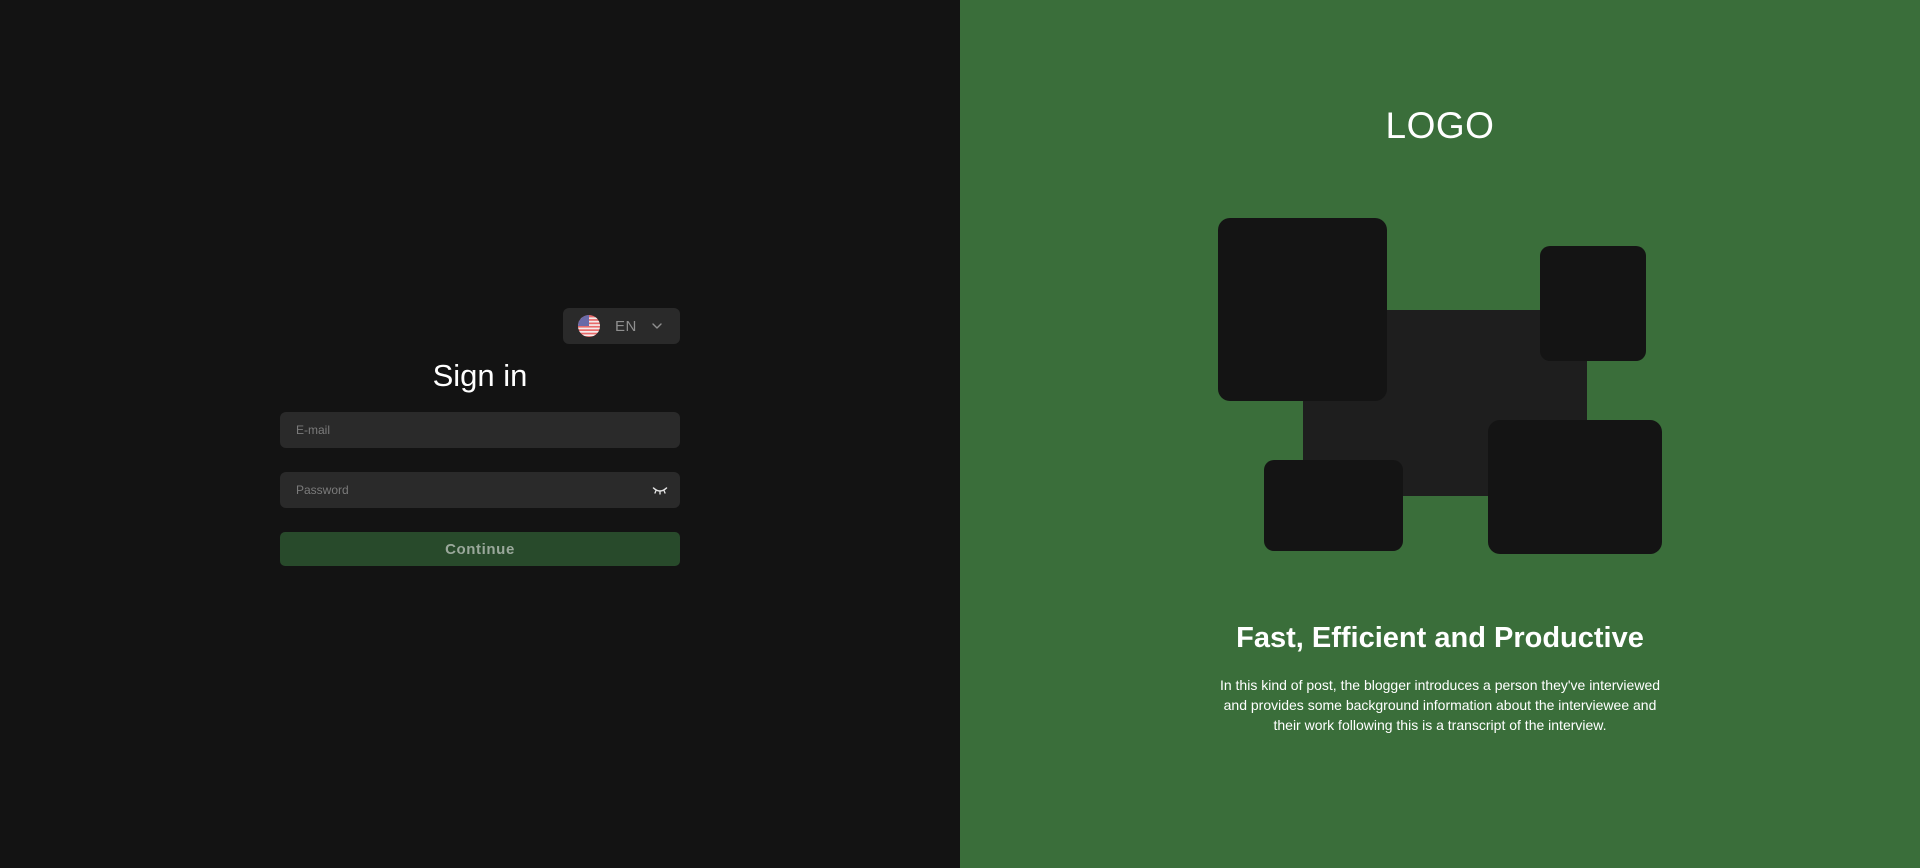 The height and width of the screenshot is (868, 1920). What do you see at coordinates (1575, 487) in the screenshot?
I see `illustration-tile-bottom-right` at bounding box center [1575, 487].